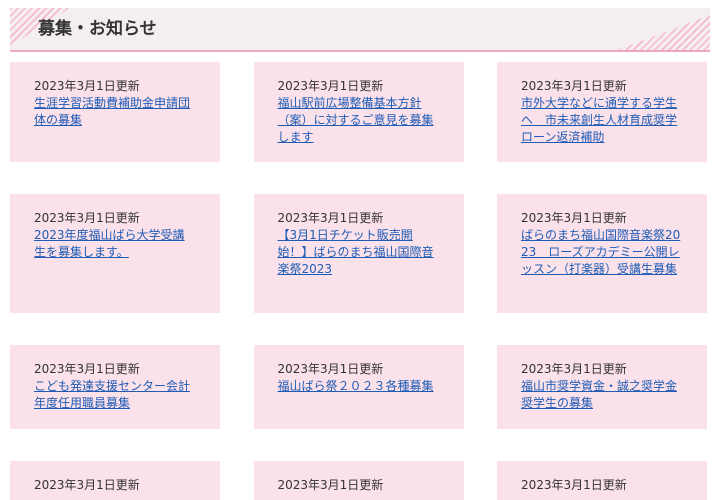  I want to click on news-link: 【3月1日チケット販売開始！】ばらのまち福山国際音楽祭2023, so click(356, 252).